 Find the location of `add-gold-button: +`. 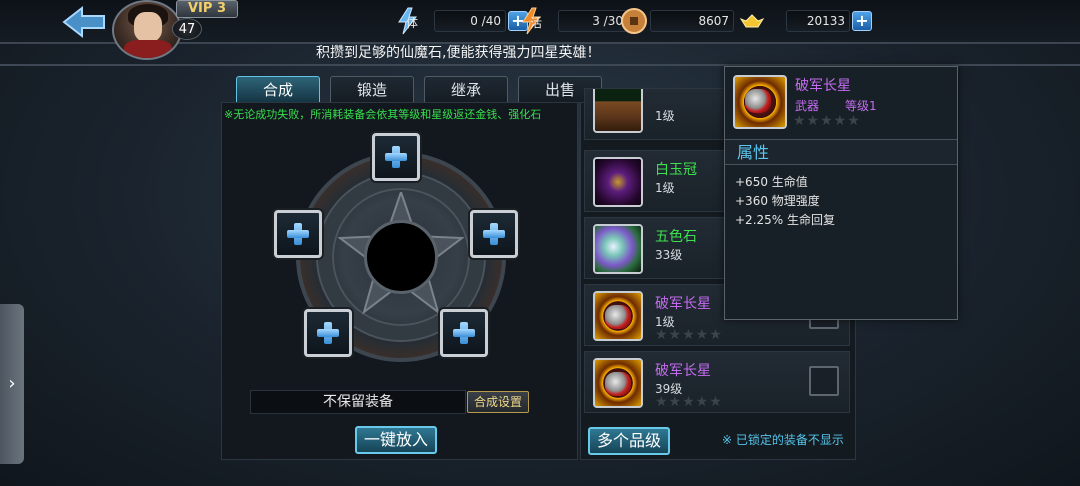

add-gold-button: + is located at coordinates (862, 21).